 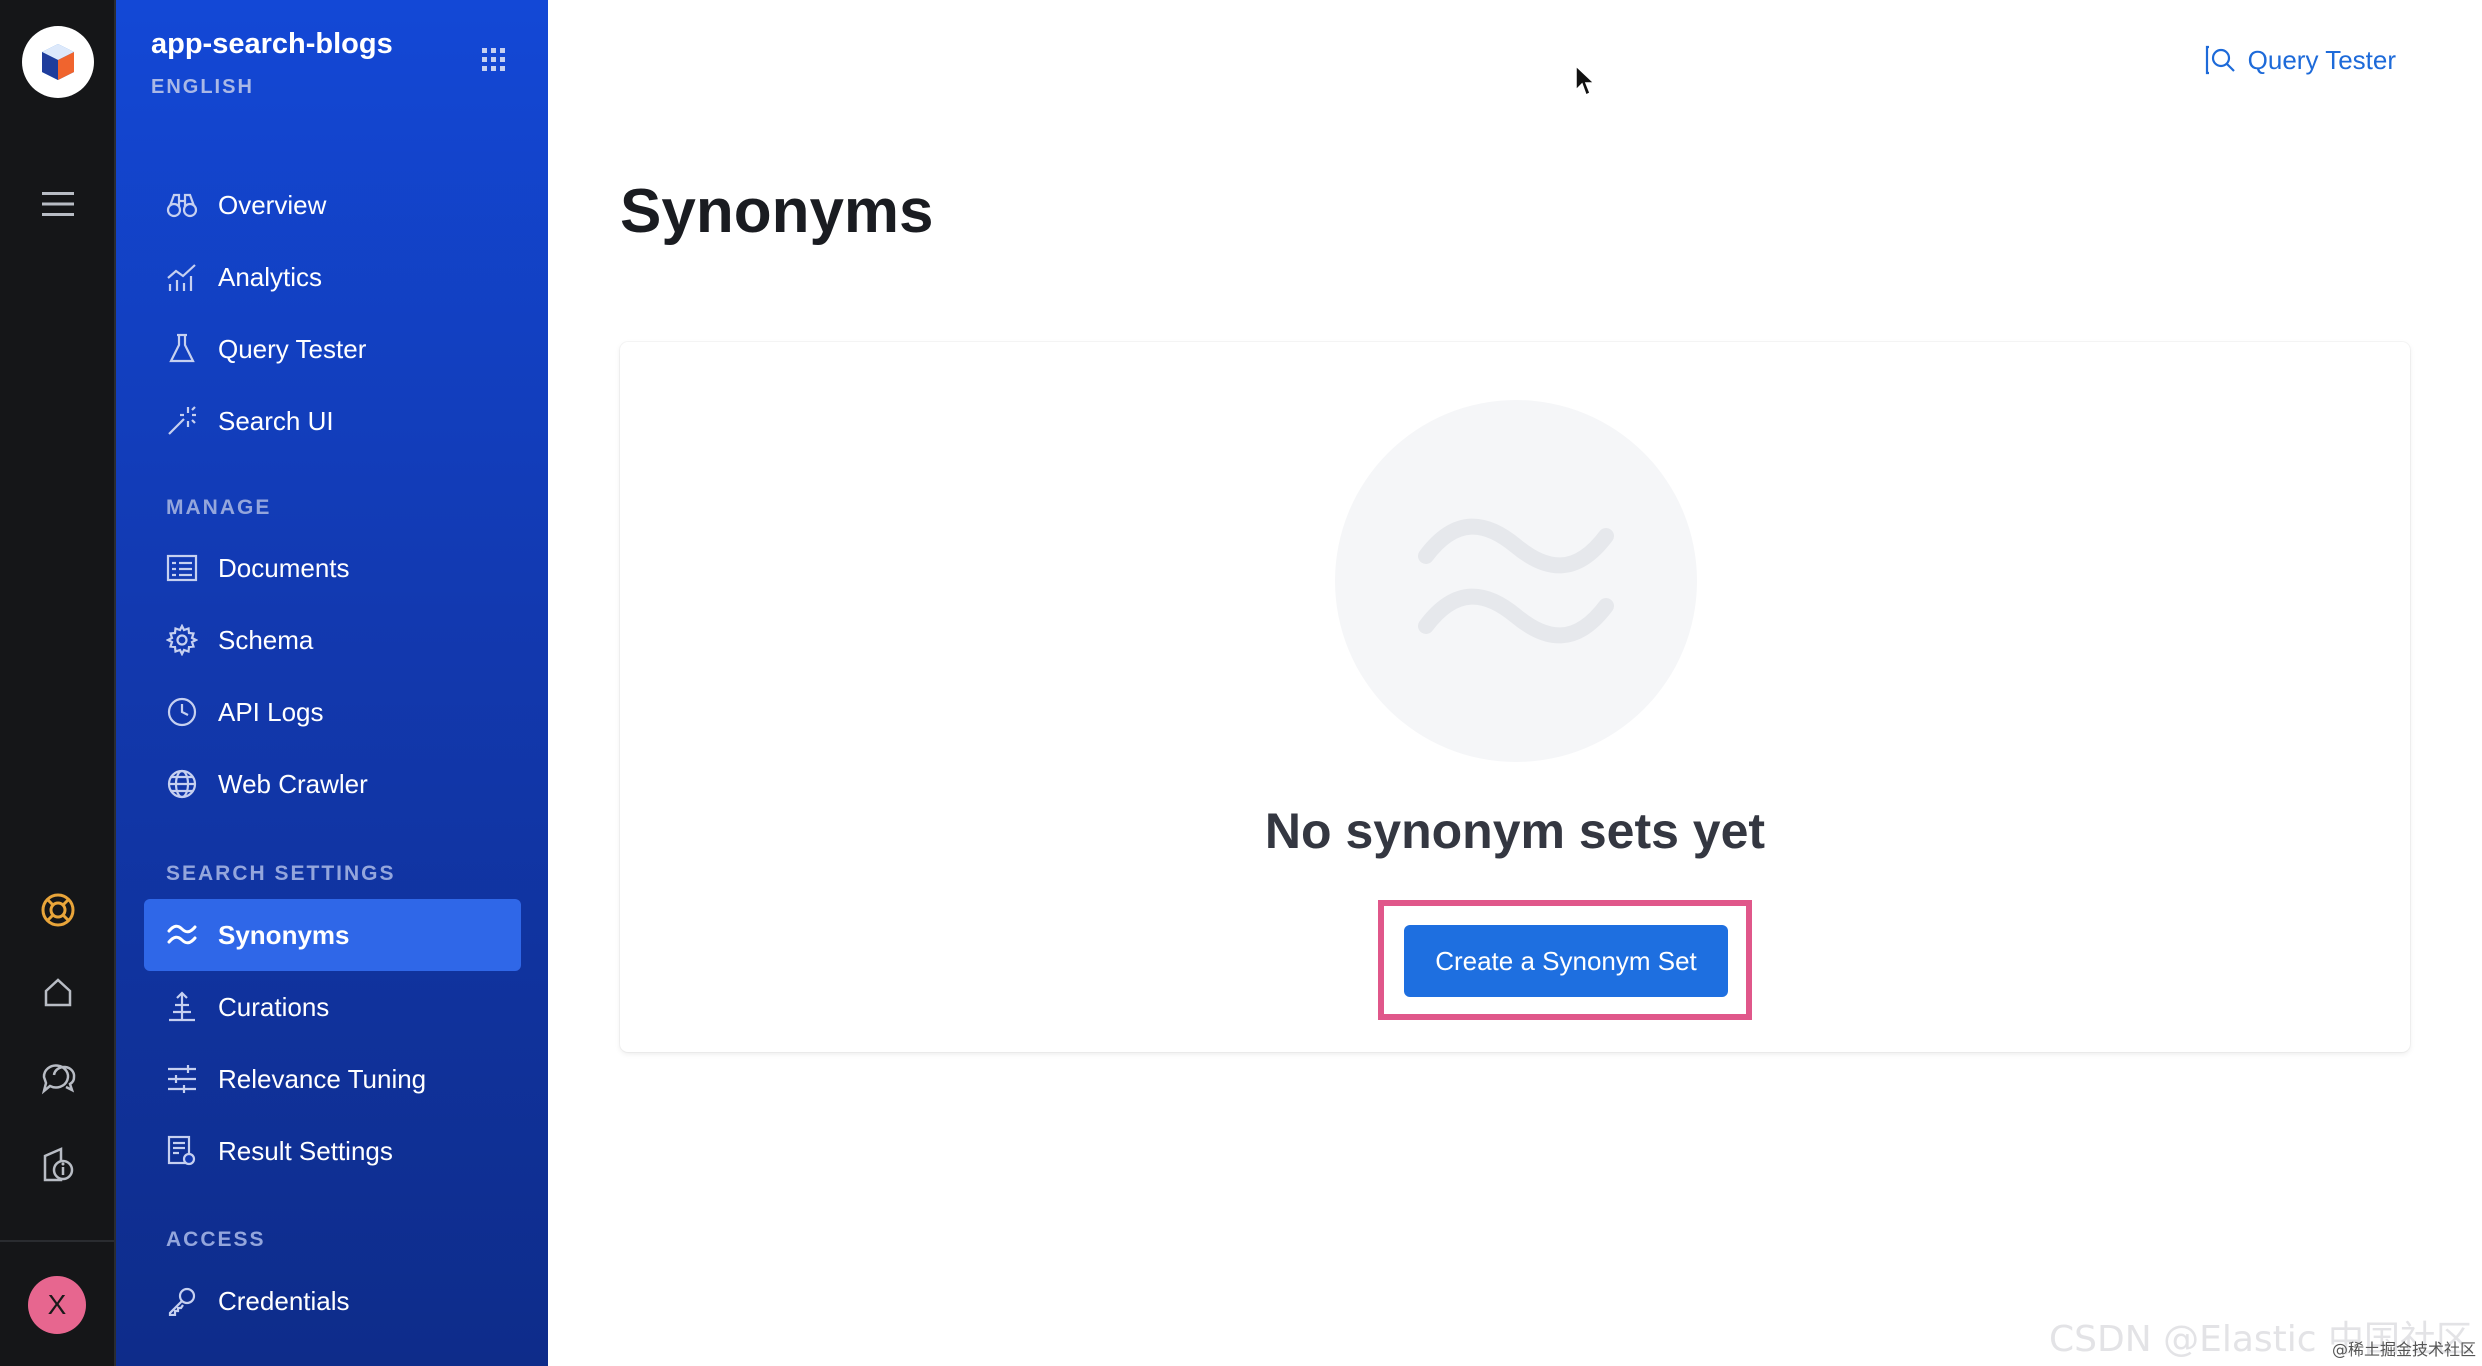 I want to click on sidebar-item-relevance-tuning: Relevance Tuning, so click(x=332, y=1079).